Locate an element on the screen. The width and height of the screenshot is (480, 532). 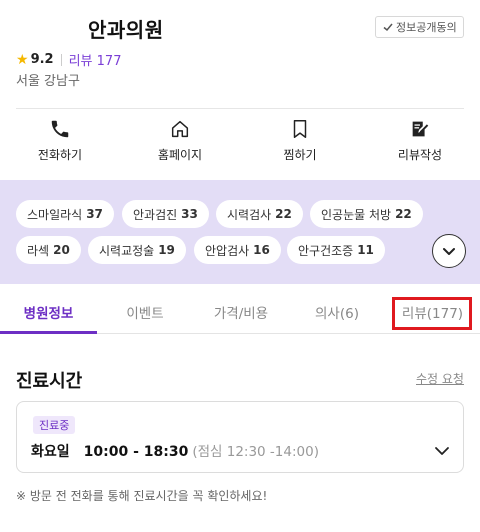
review-count-link: 리뷰 177 is located at coordinates (95, 59).